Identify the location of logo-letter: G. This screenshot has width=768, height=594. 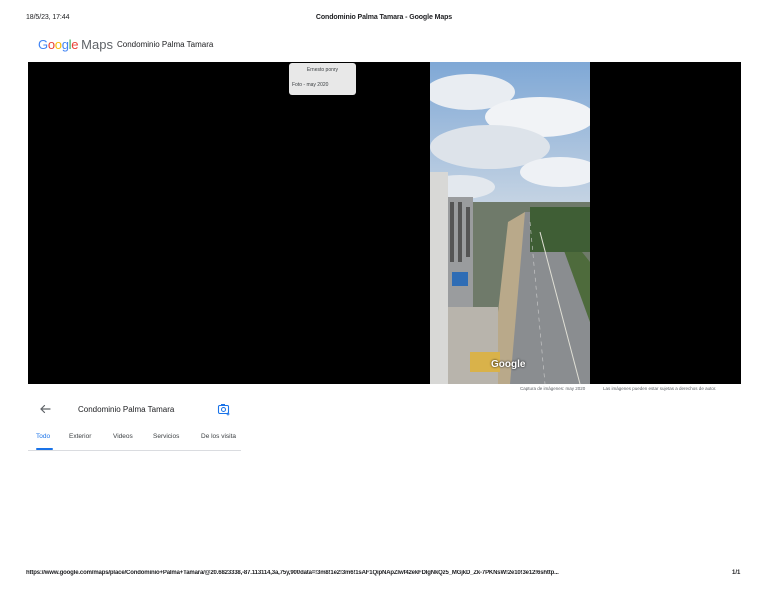
(43, 44).